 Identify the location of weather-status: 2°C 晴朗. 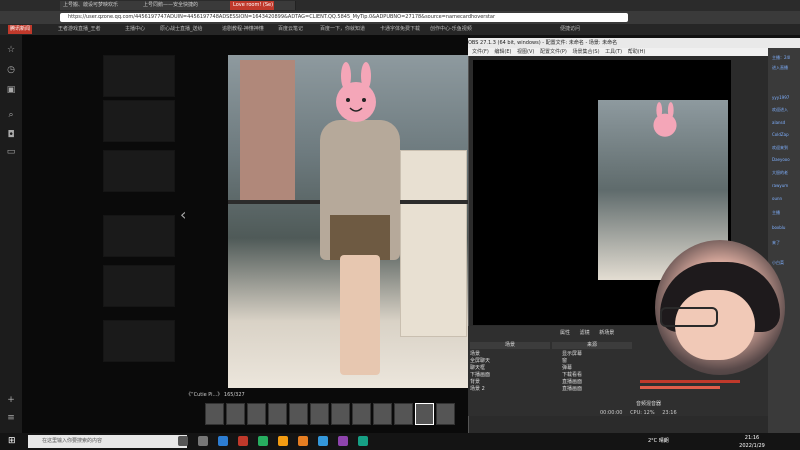
(658, 441).